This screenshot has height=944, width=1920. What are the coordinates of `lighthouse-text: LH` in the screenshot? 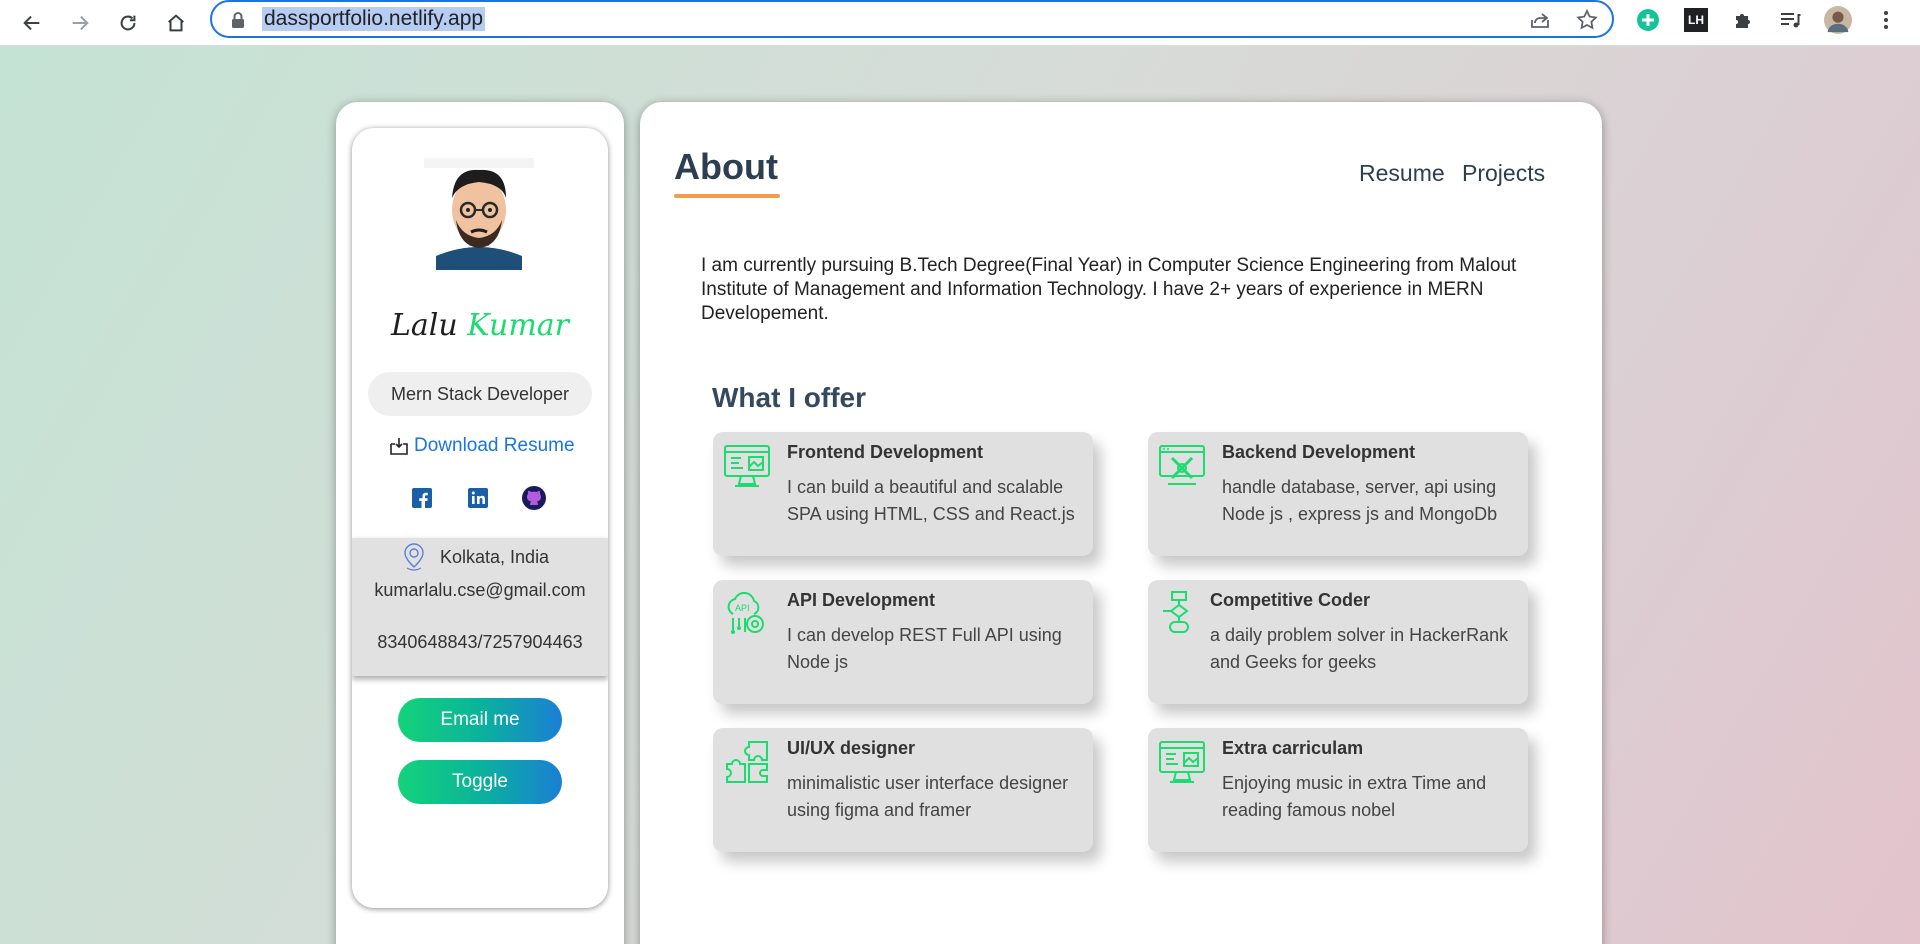 It's located at (1696, 20).